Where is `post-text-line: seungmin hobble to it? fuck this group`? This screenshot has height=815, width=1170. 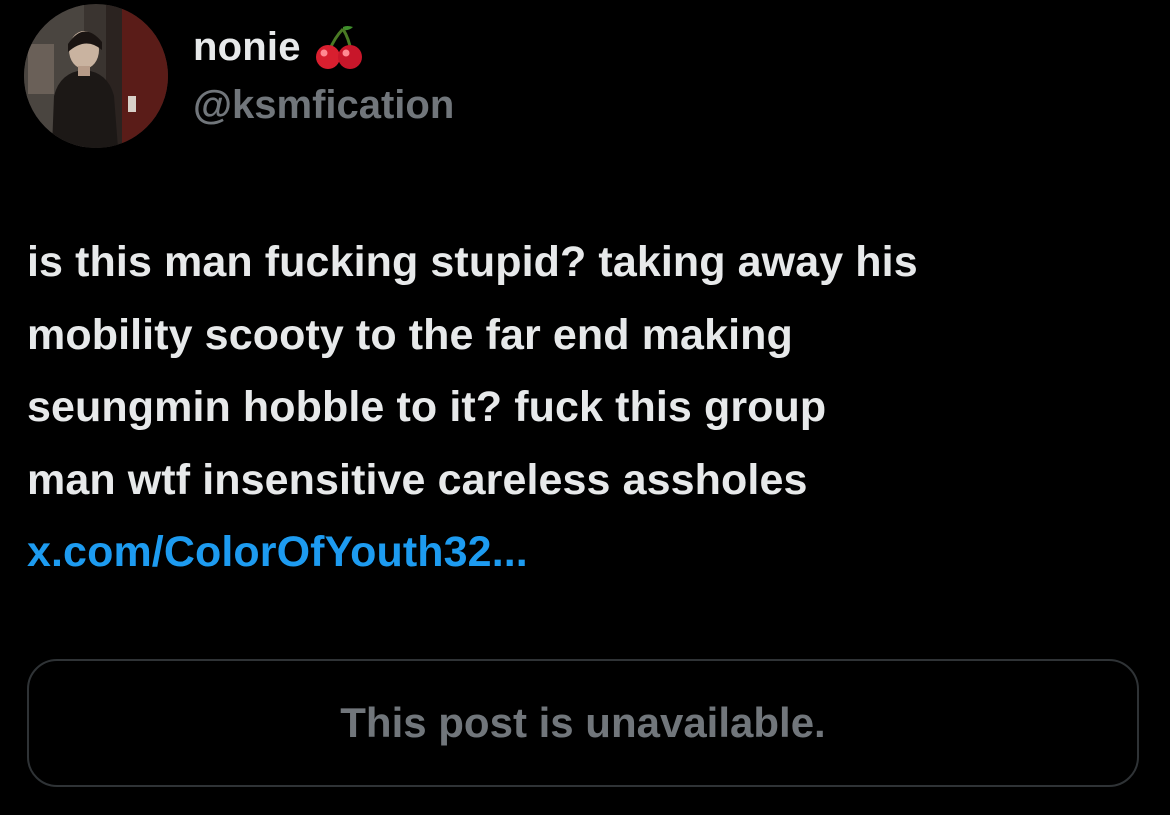 post-text-line: seungmin hobble to it? fuck this group is located at coordinates (427, 407).